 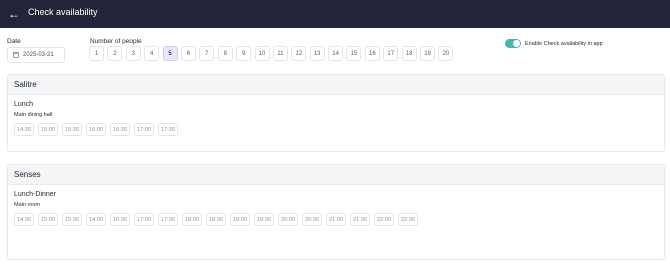 What do you see at coordinates (225, 53) in the screenshot?
I see `people-option-8: 8` at bounding box center [225, 53].